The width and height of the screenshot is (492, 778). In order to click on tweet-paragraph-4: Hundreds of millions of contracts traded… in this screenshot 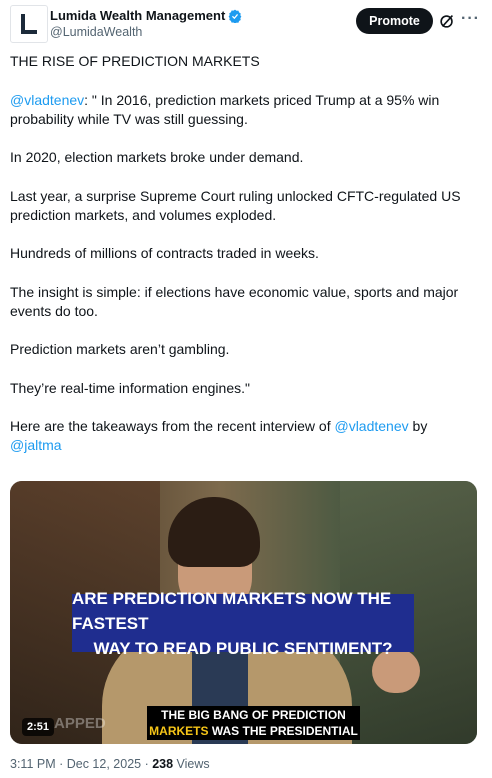, I will do `click(164, 253)`.